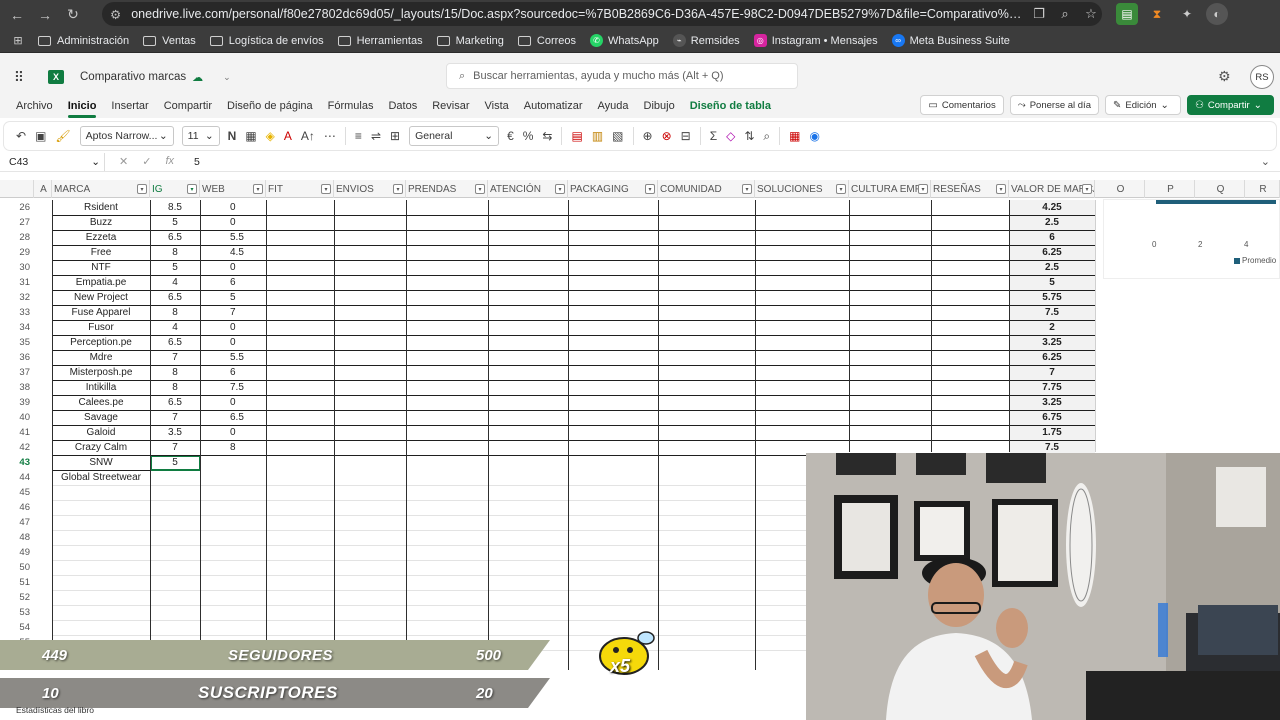  I want to click on copilot-icon: ◉, so click(815, 136).